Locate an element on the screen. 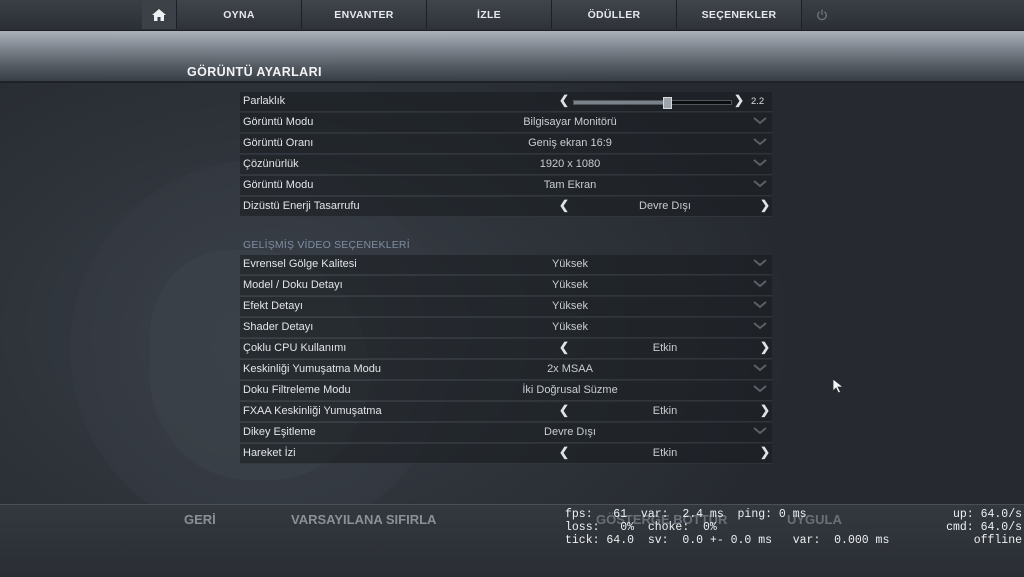 This screenshot has width=1024, height=577. slider-left-arrow-icon: ❮ is located at coordinates (564, 100).